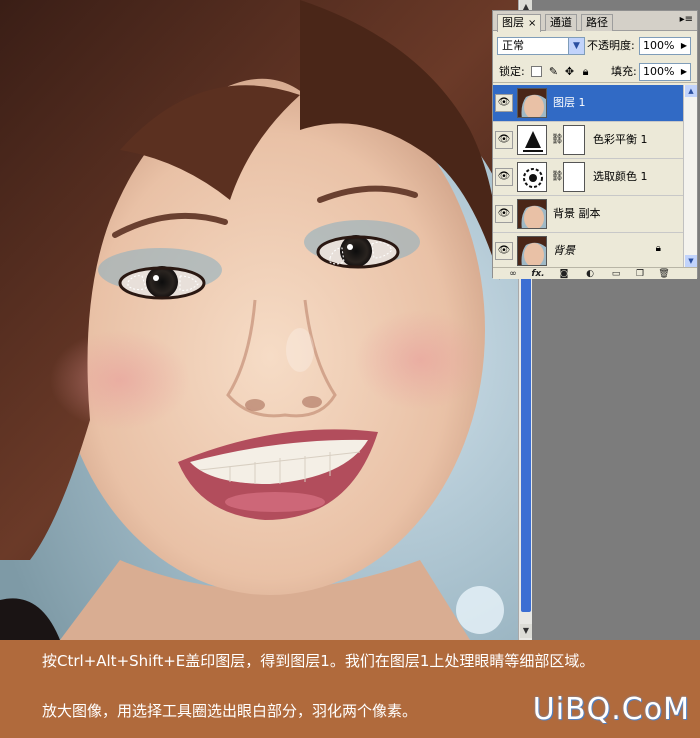 This screenshot has height=738, width=700. What do you see at coordinates (532, 177) in the screenshot?
I see `selective-color-icon` at bounding box center [532, 177].